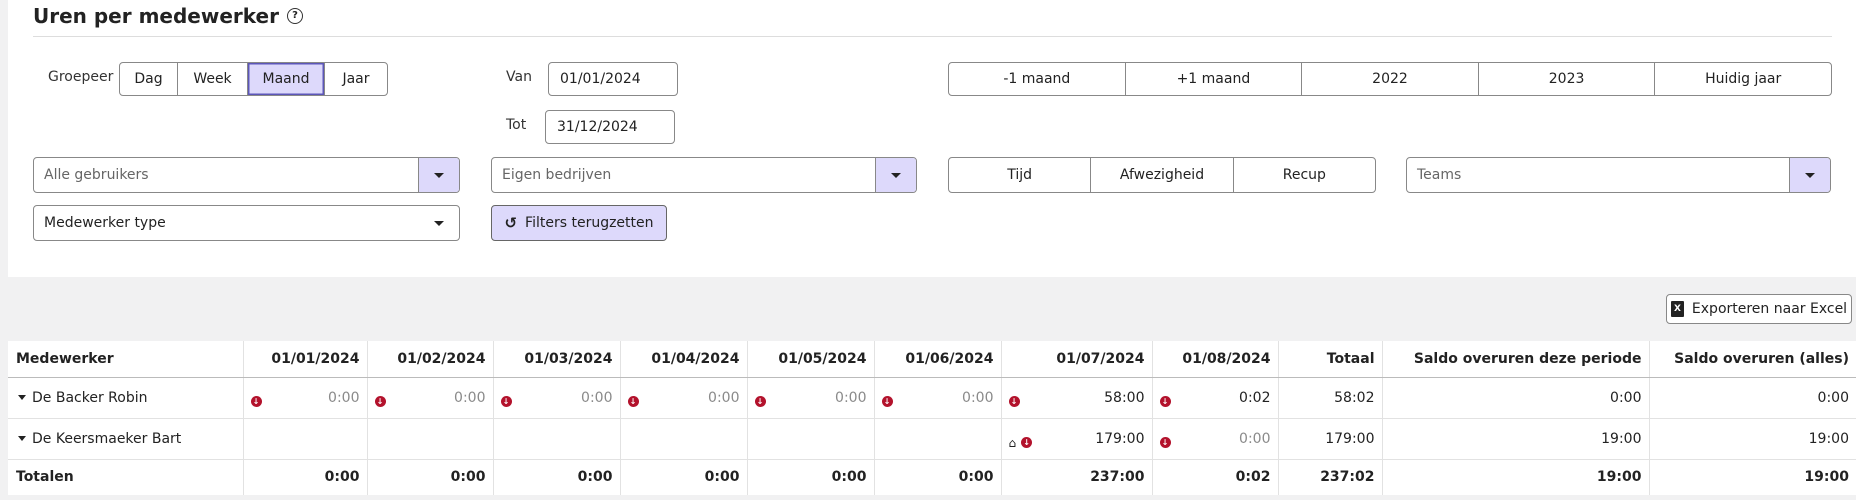 The image size is (1856, 500). Describe the element at coordinates (1255, 397) in the screenshot. I see `month-value: 0:02` at that location.